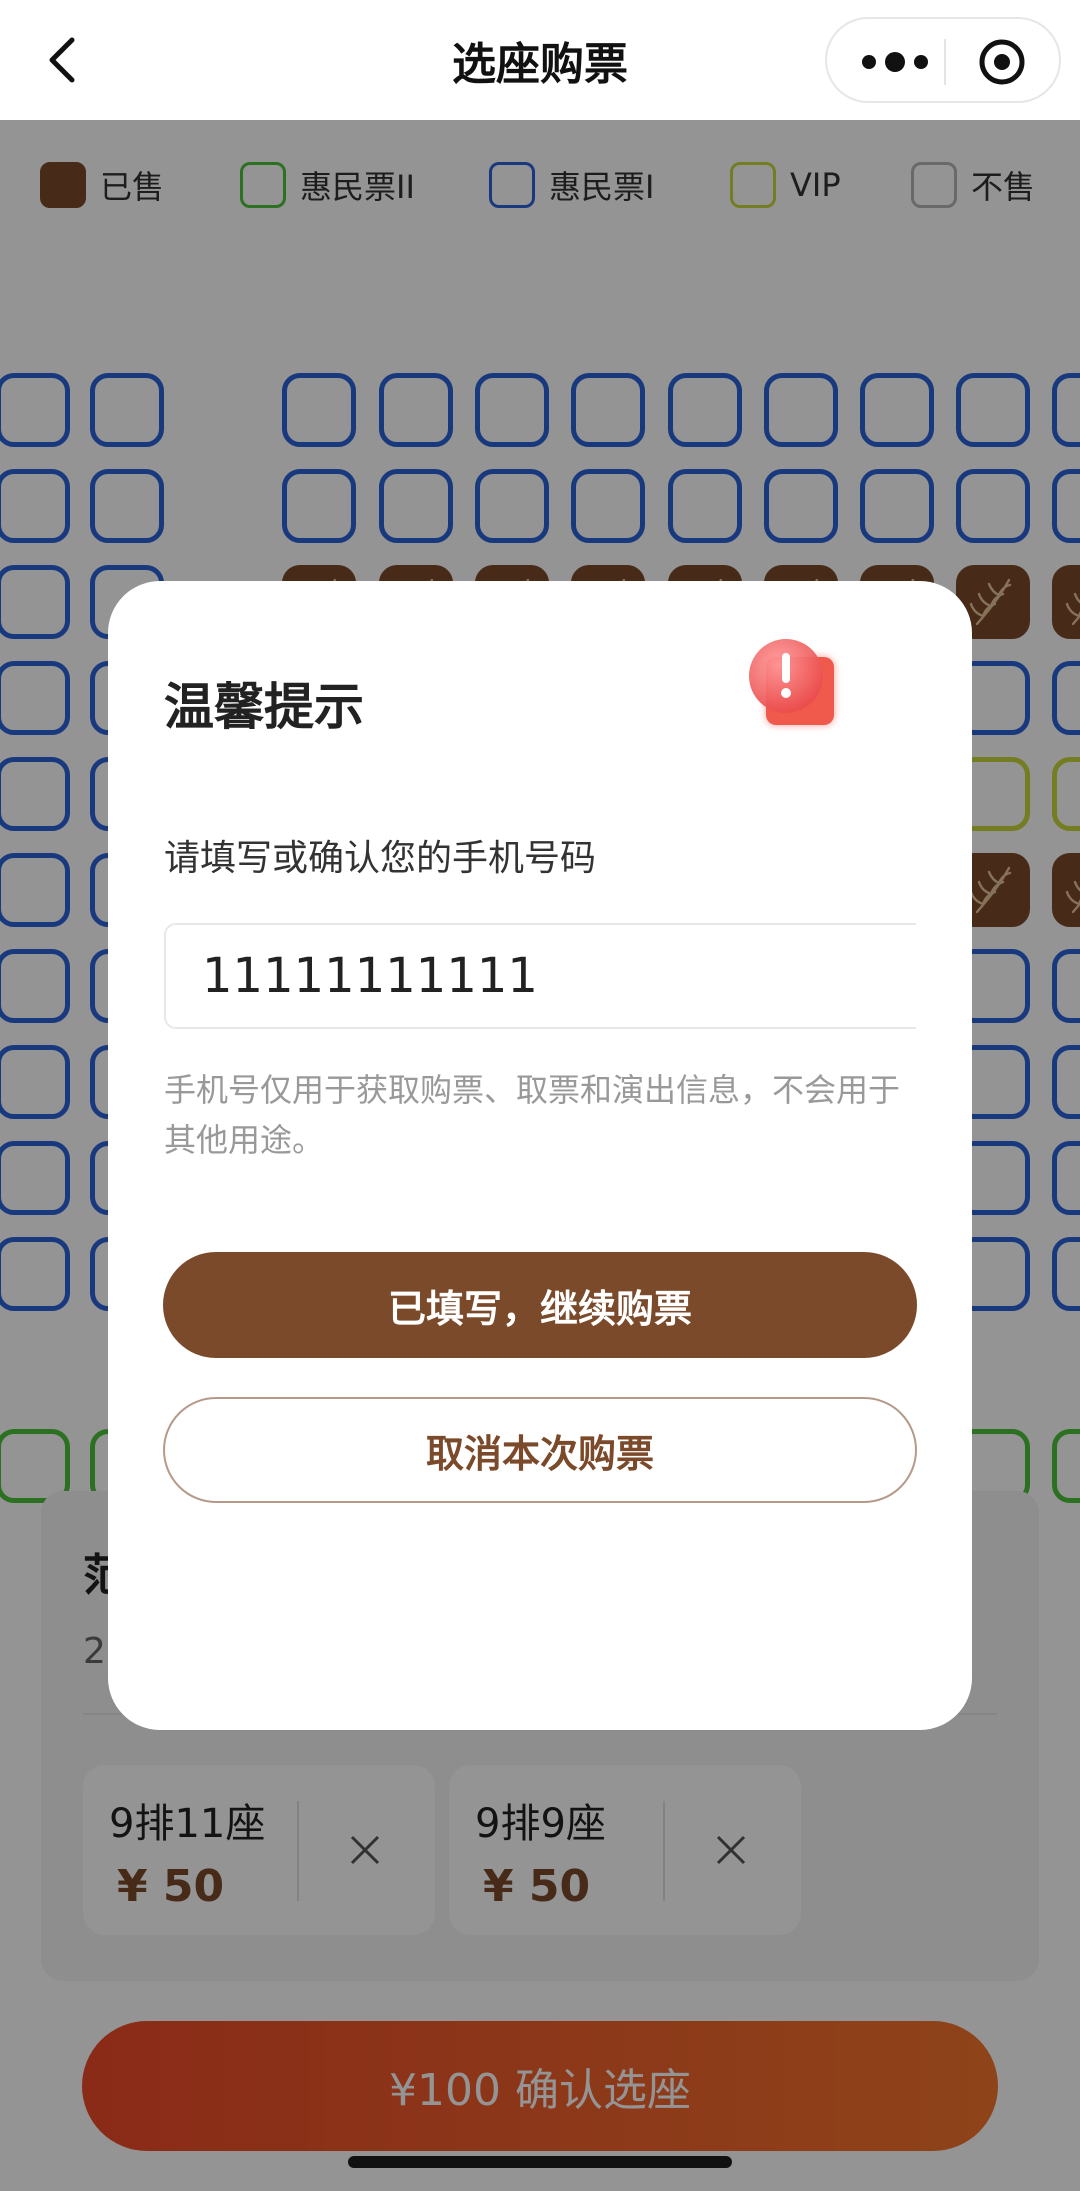 The height and width of the screenshot is (2191, 1080). I want to click on nav-bar: 选座购票, so click(540, 60).